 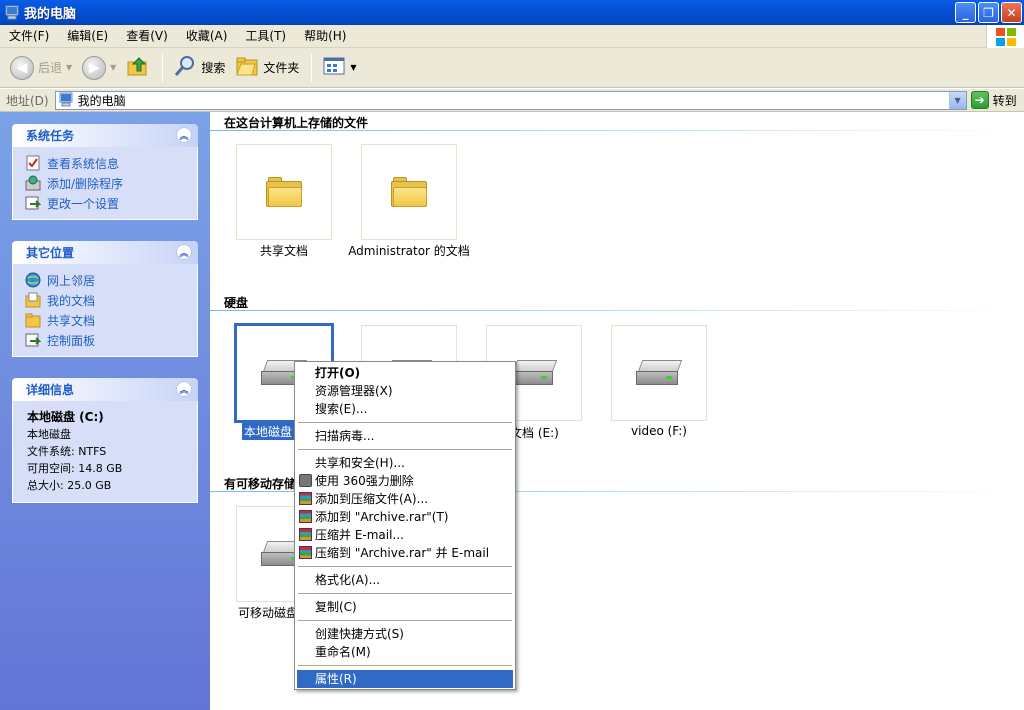 What do you see at coordinates (33, 280) in the screenshot?
I see `network-globe-icon` at bounding box center [33, 280].